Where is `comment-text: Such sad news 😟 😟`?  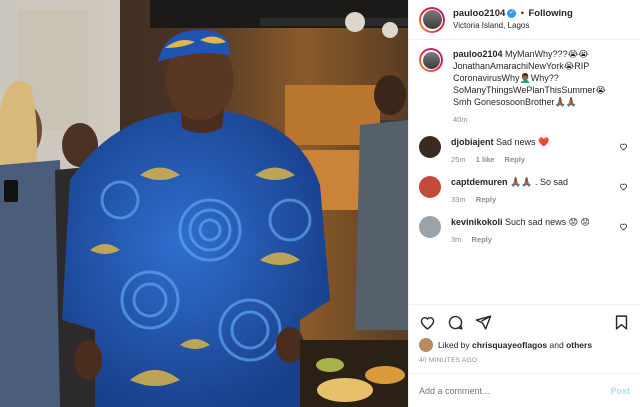
comment-text: Such sad news 😟 😟 is located at coordinates (547, 222).